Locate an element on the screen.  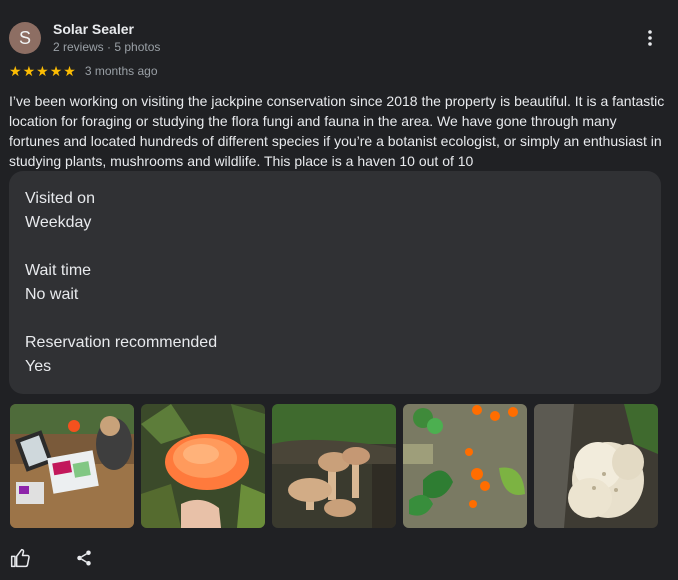
detail-reservation-label: Reservation recommended is located at coordinates (121, 342).